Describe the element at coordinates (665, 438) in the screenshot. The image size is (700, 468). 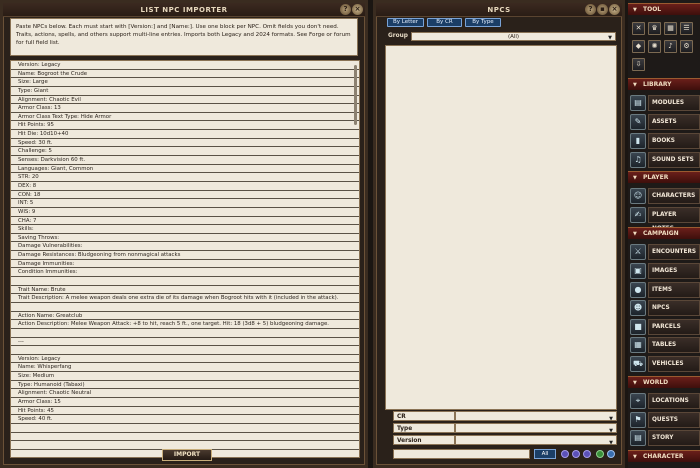
I see `sidebar-item-story: ▤ STORY` at that location.